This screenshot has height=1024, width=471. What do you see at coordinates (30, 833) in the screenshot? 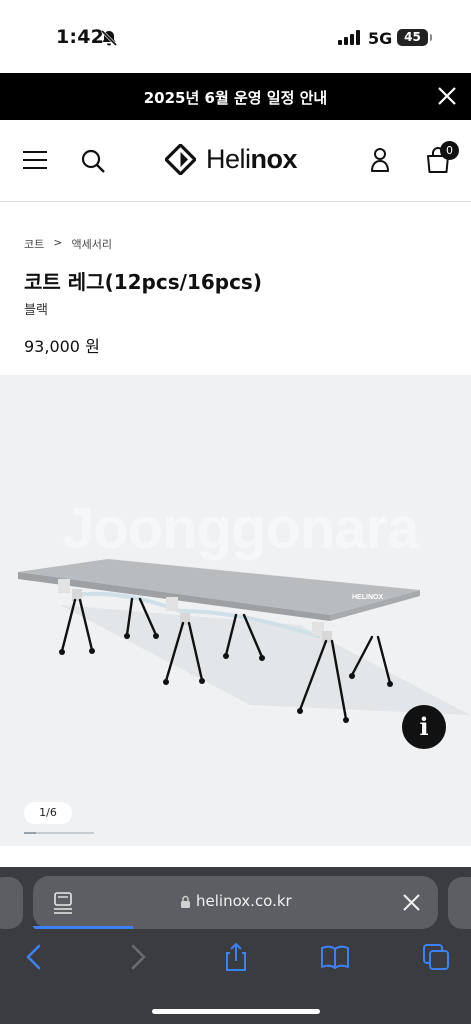
I see `gallery-progress-fill` at bounding box center [30, 833].